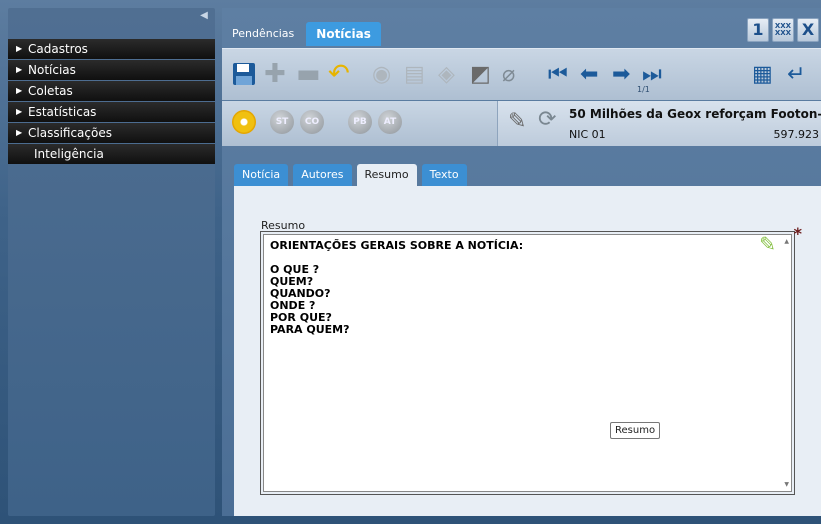  What do you see at coordinates (343, 34) in the screenshot?
I see `tab-noticias: Notícias` at bounding box center [343, 34].